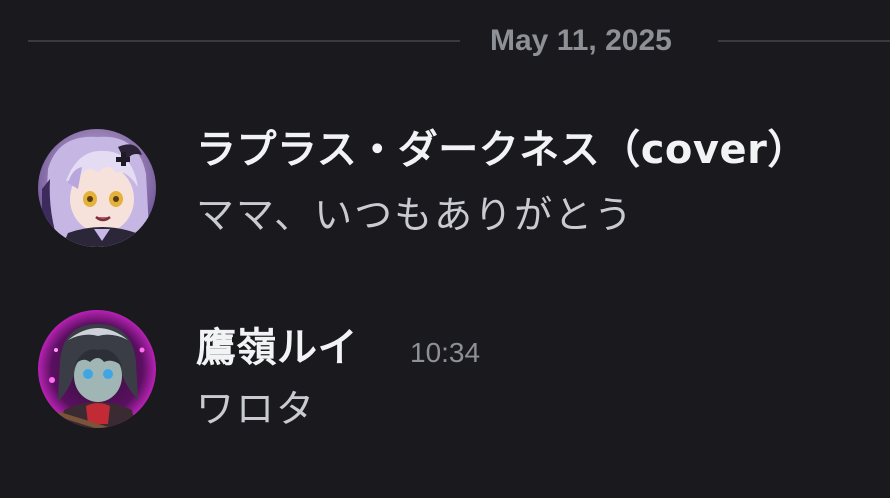  Describe the element at coordinates (244, 41) in the screenshot. I see `divider-line-left` at that location.